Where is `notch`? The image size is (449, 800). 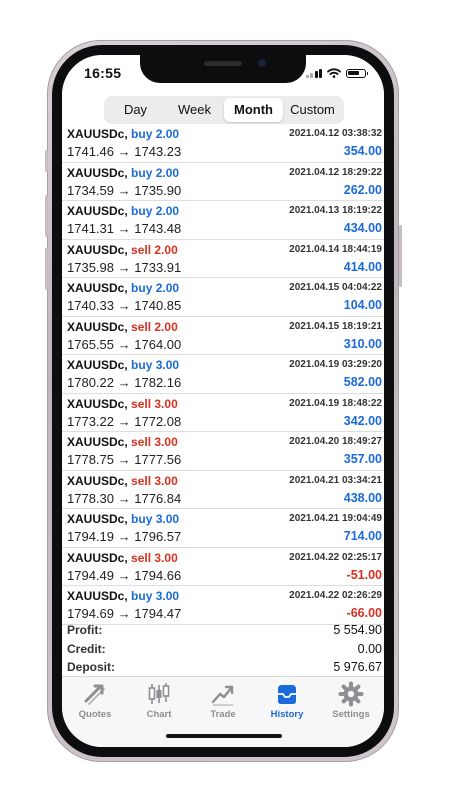
notch is located at coordinates (223, 69).